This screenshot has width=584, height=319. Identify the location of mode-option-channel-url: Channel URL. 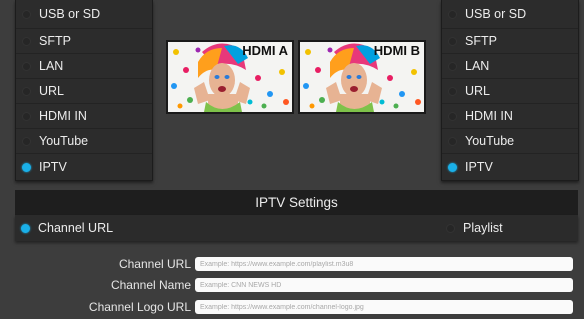
(67, 228).